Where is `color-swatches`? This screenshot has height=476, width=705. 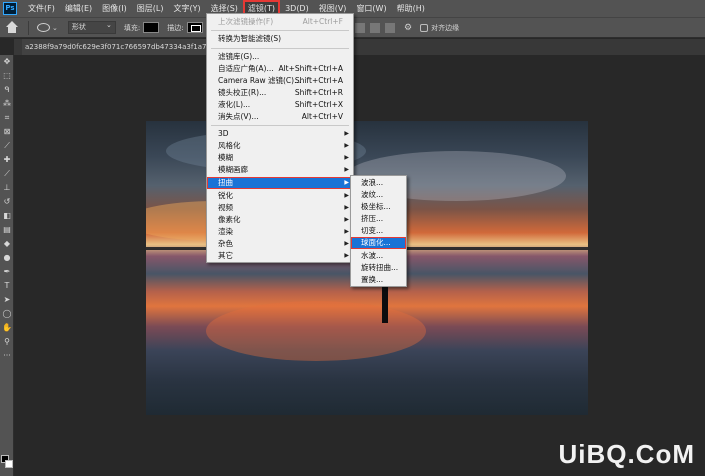
color-swatches is located at coordinates (7, 462).